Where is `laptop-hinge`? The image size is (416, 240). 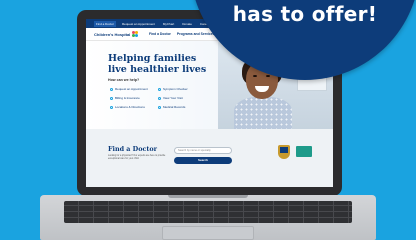 laptop-hinge is located at coordinates (208, 196).